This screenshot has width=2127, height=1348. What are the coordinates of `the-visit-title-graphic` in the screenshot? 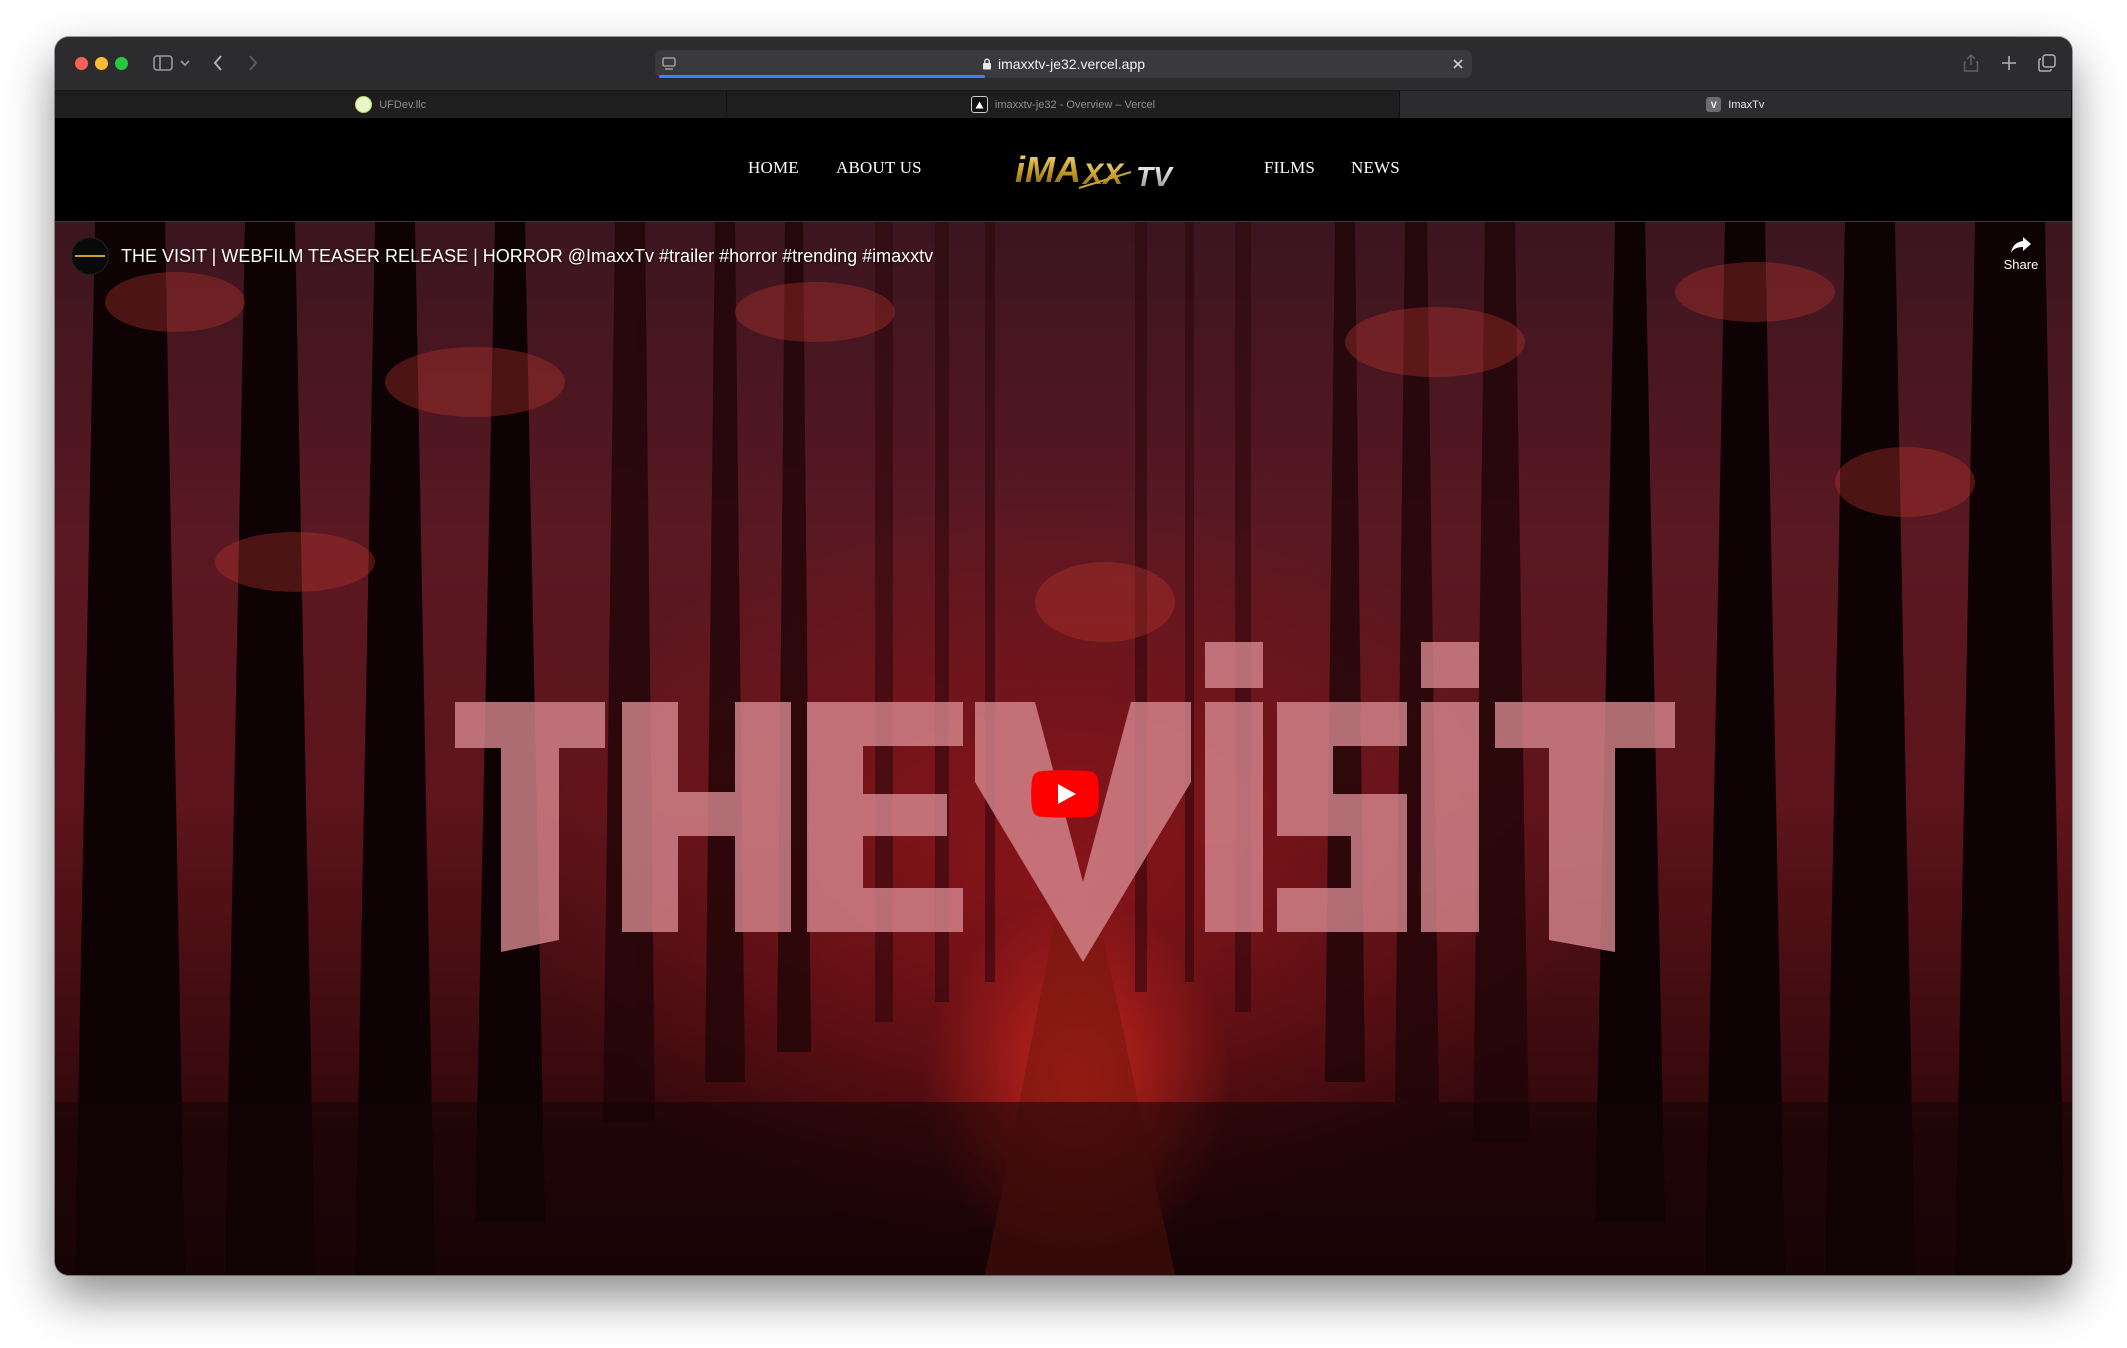 It's located at (1065, 802).